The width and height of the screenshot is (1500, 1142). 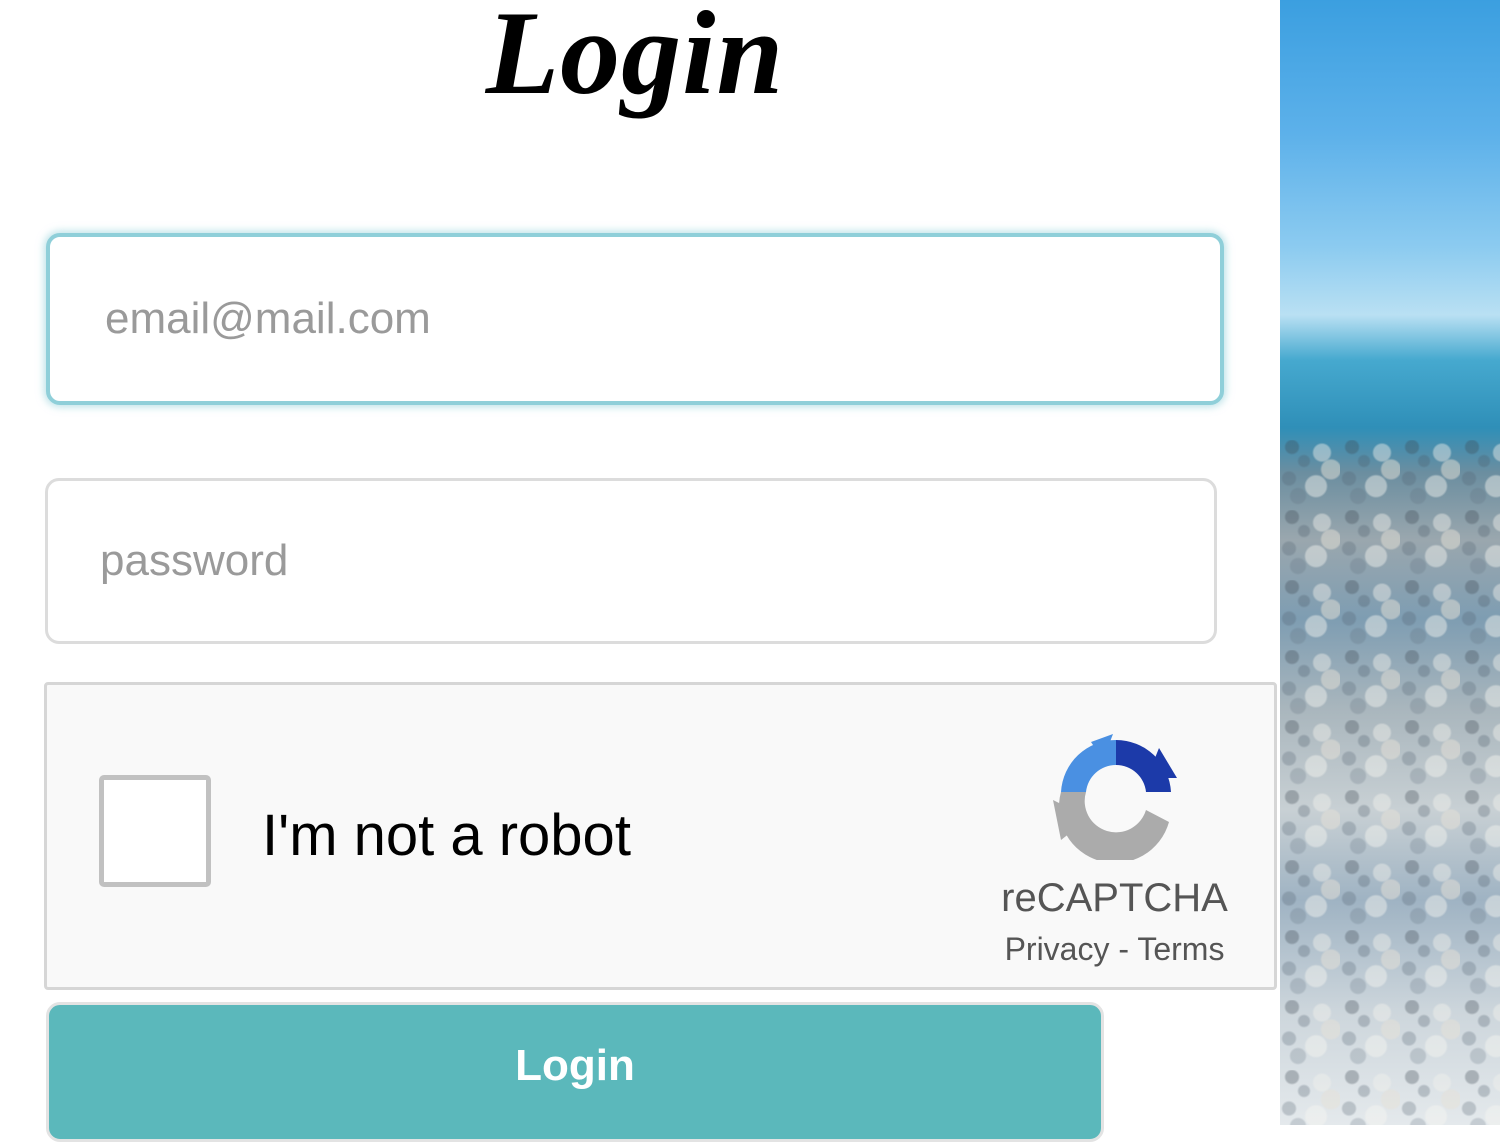 What do you see at coordinates (446, 835) in the screenshot?
I see `captcha-label: I'm not a robot` at bounding box center [446, 835].